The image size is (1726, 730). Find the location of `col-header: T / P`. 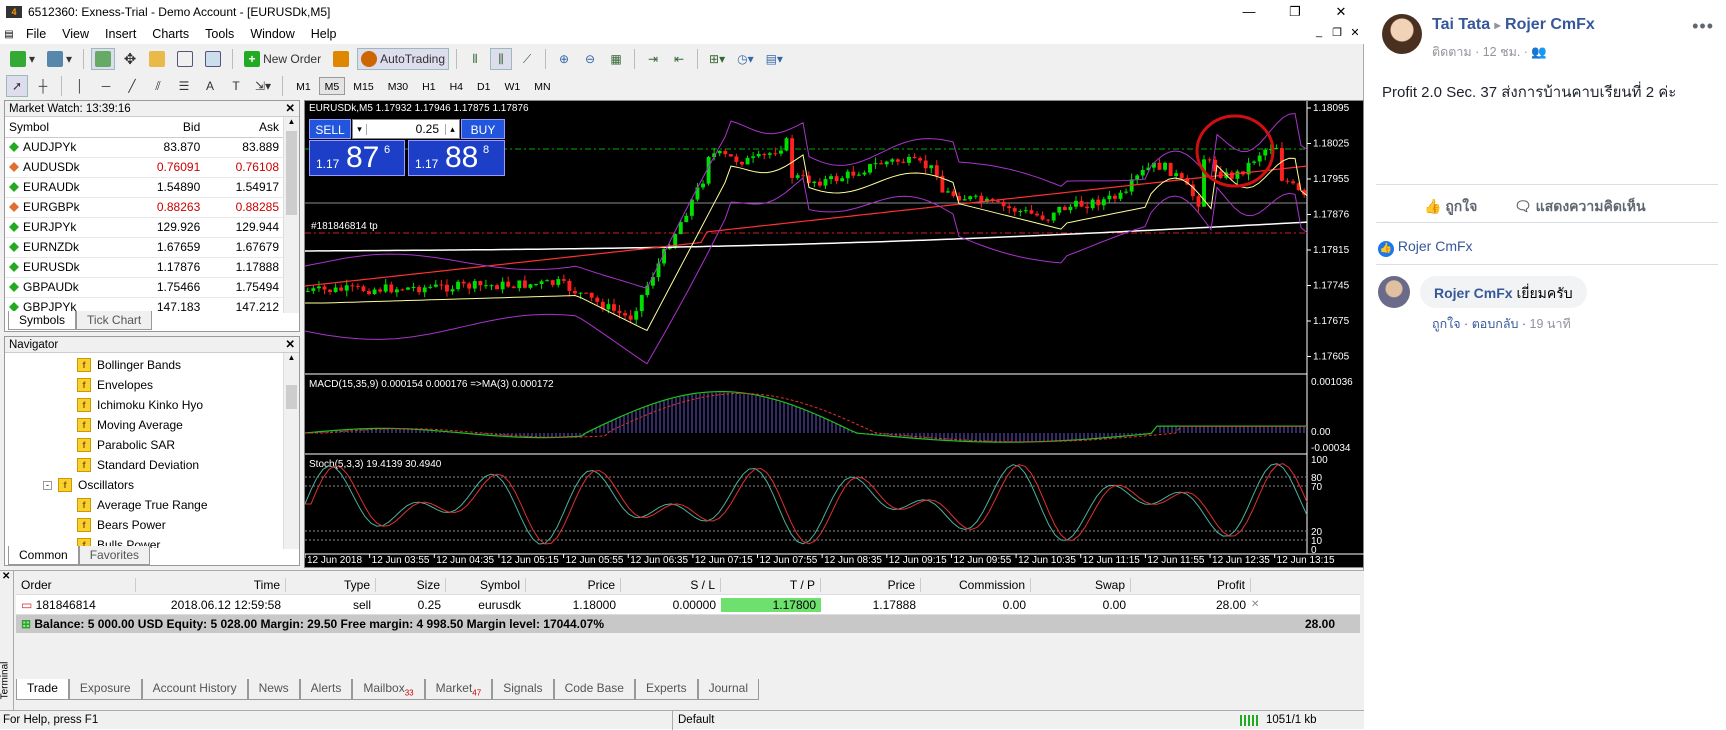

col-header: T / P is located at coordinates (771, 584).